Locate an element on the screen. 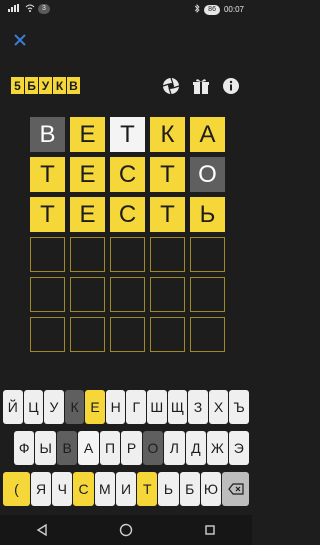  key: Ы is located at coordinates (45, 448).